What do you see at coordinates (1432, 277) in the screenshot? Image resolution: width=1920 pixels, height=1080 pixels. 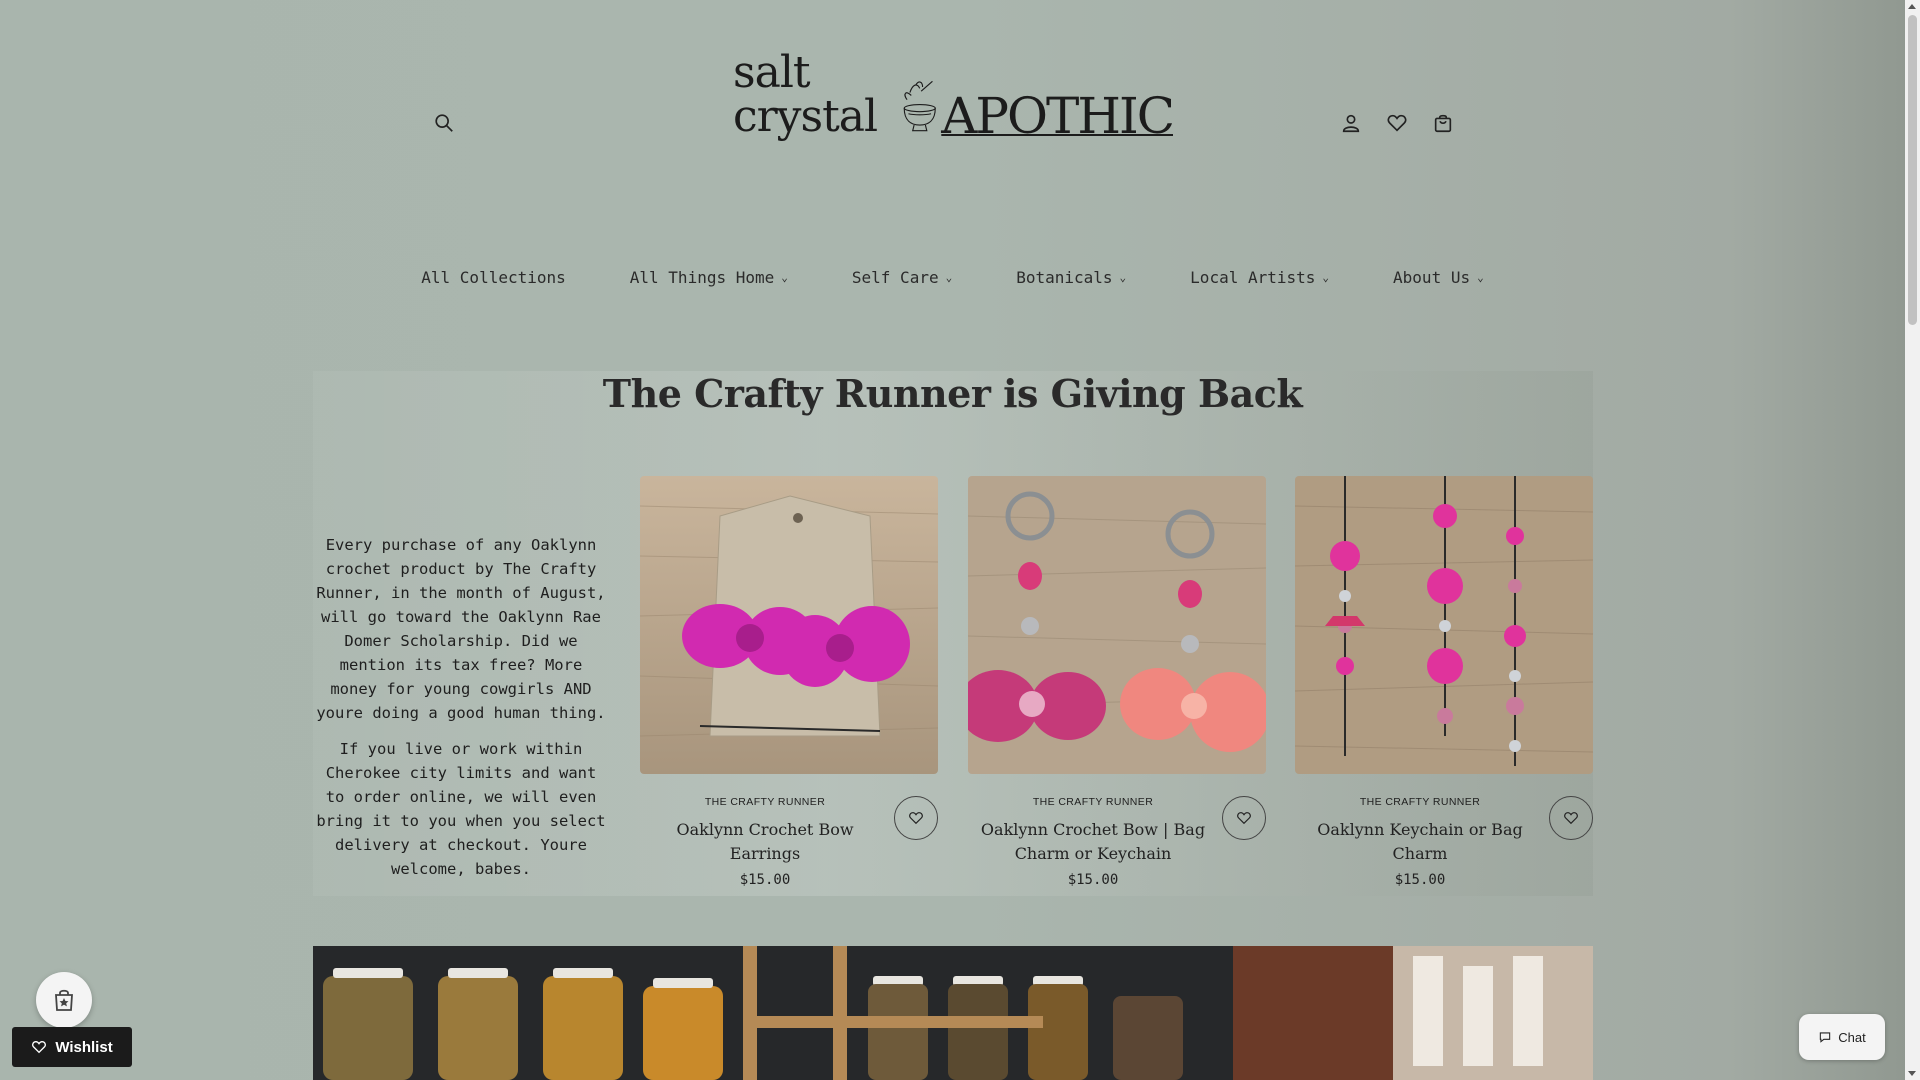 I see `nav-label: About Us` at bounding box center [1432, 277].